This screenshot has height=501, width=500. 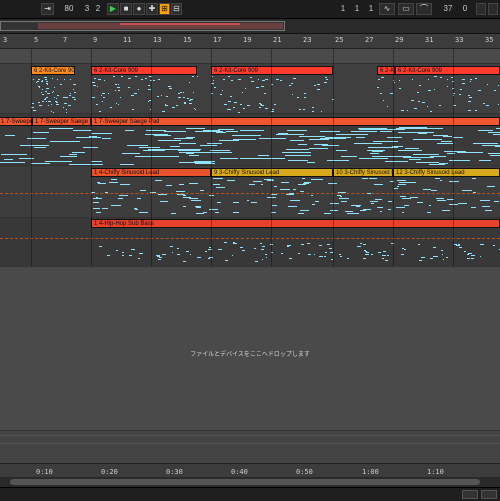 I want to click on track-view-toggle-icon, so click(x=470, y=494).